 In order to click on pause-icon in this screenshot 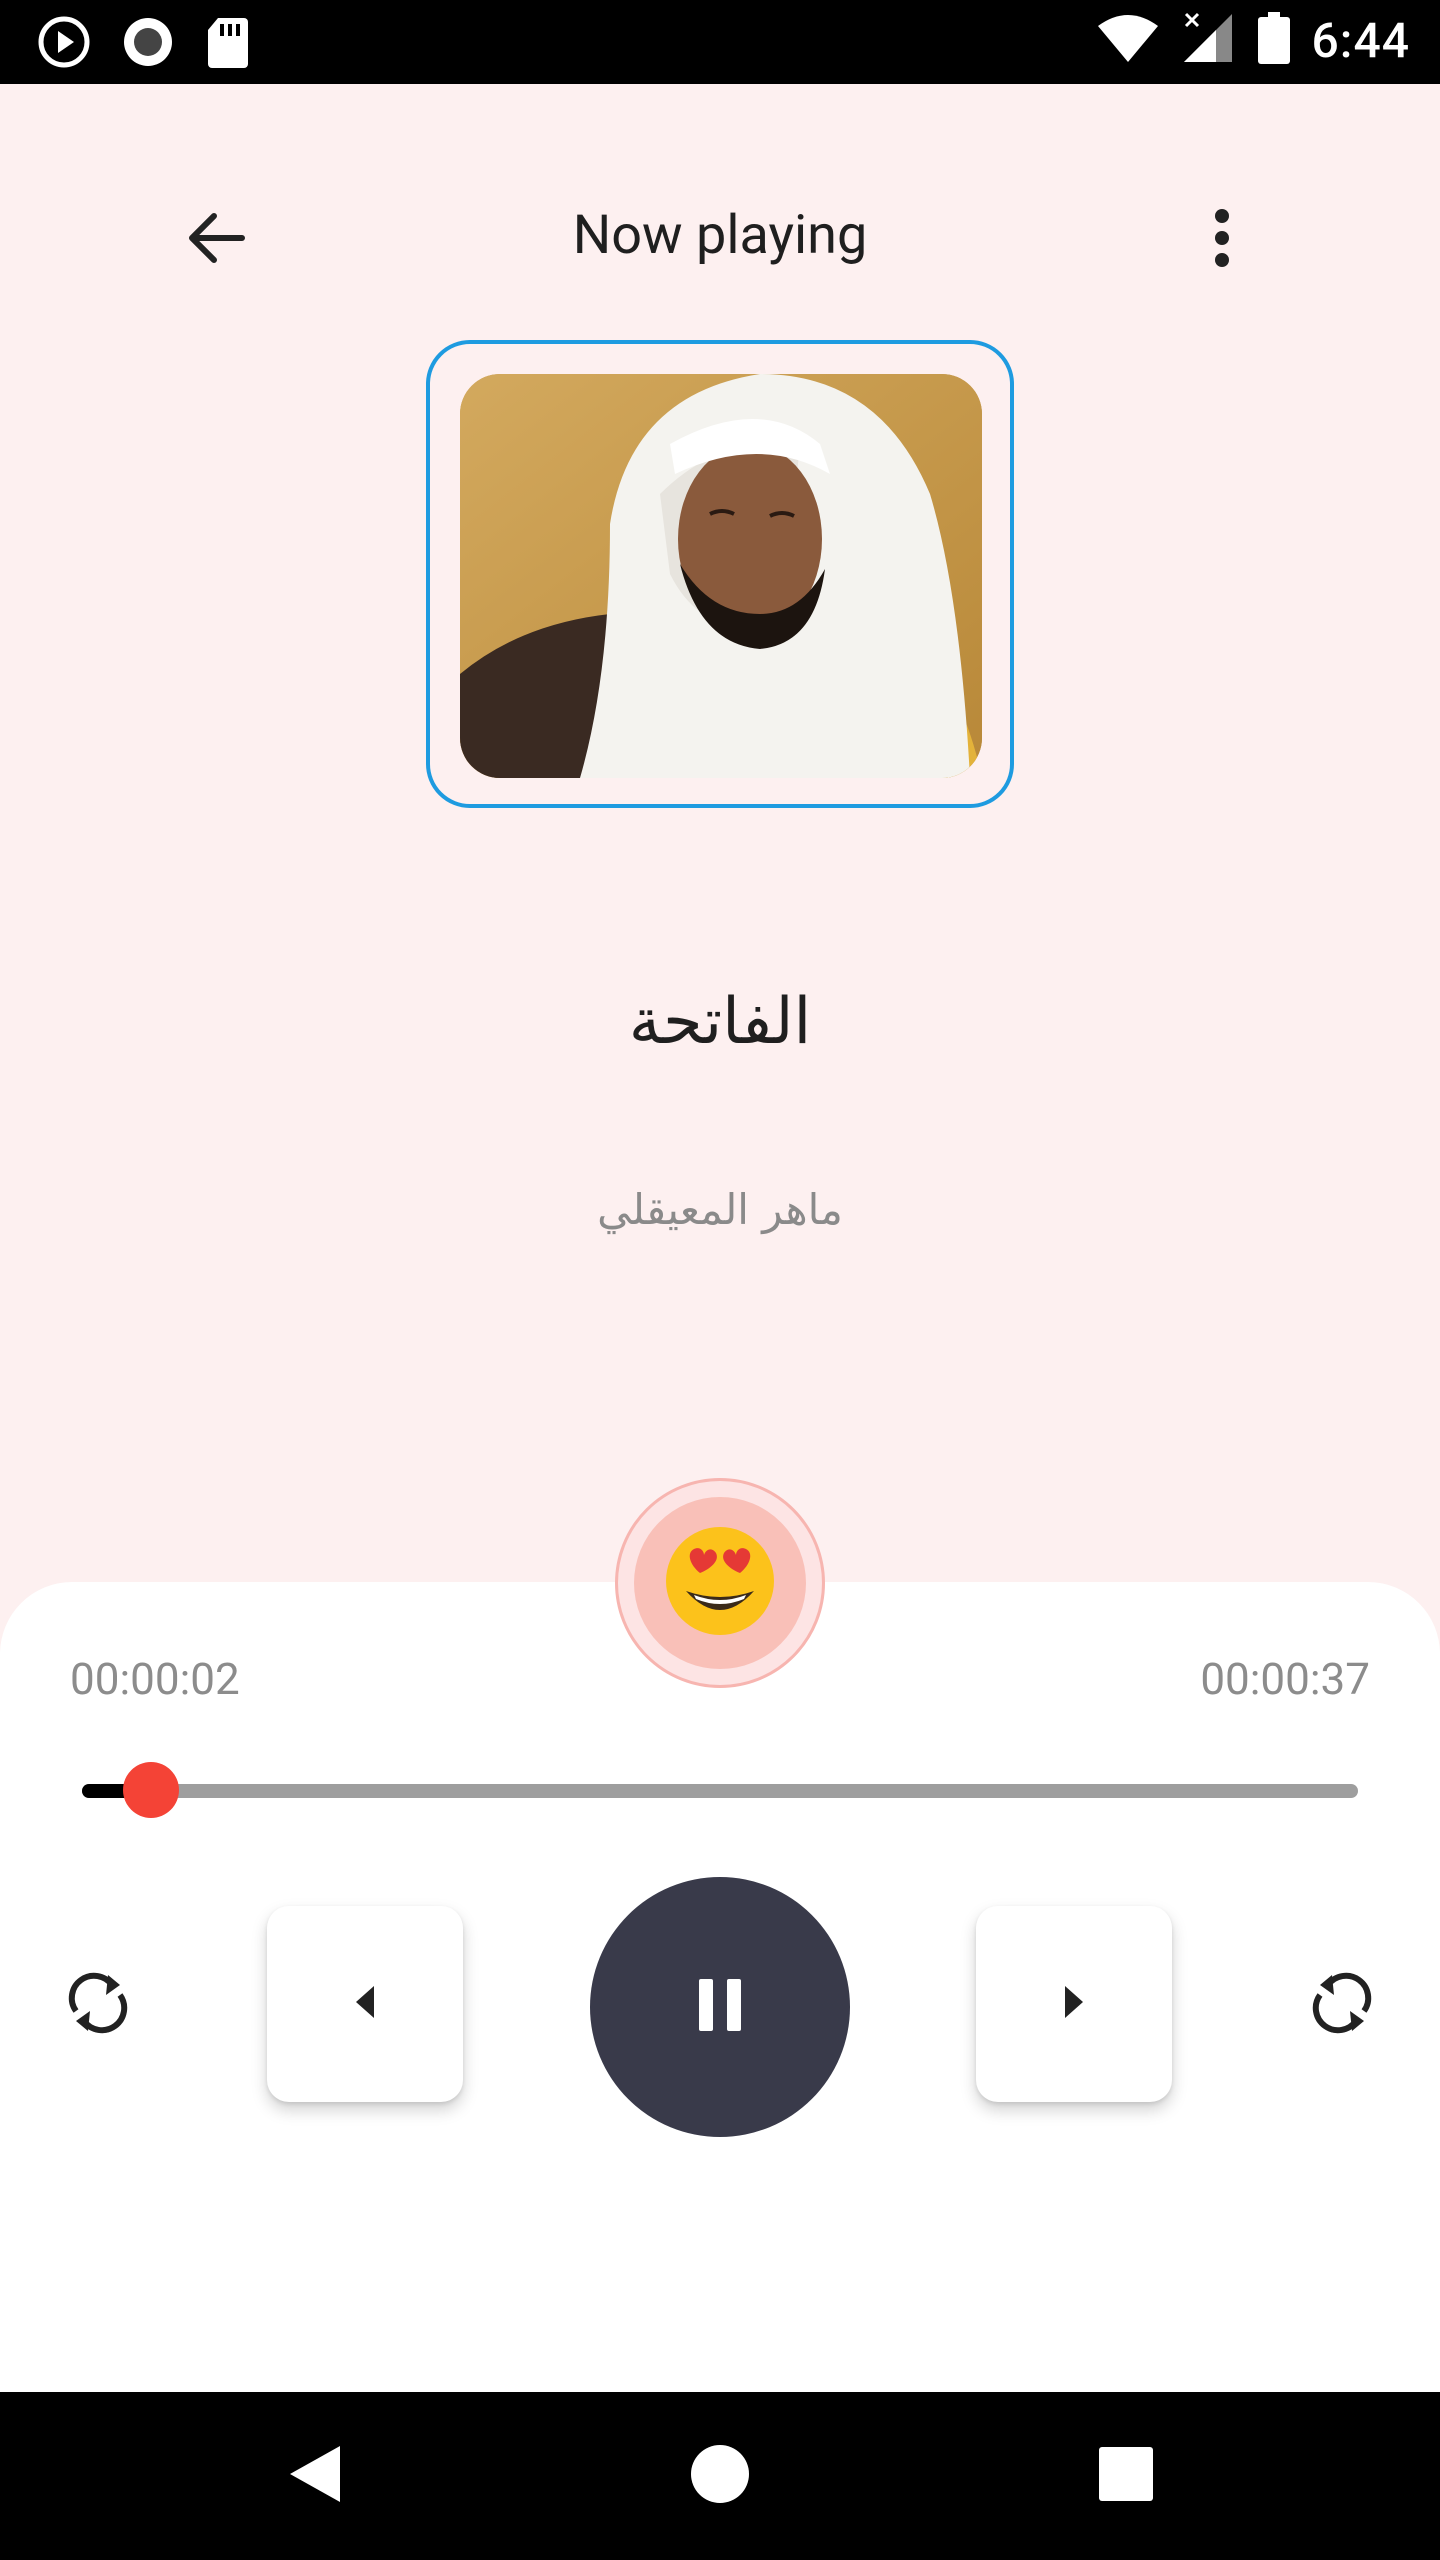, I will do `click(720, 2007)`.